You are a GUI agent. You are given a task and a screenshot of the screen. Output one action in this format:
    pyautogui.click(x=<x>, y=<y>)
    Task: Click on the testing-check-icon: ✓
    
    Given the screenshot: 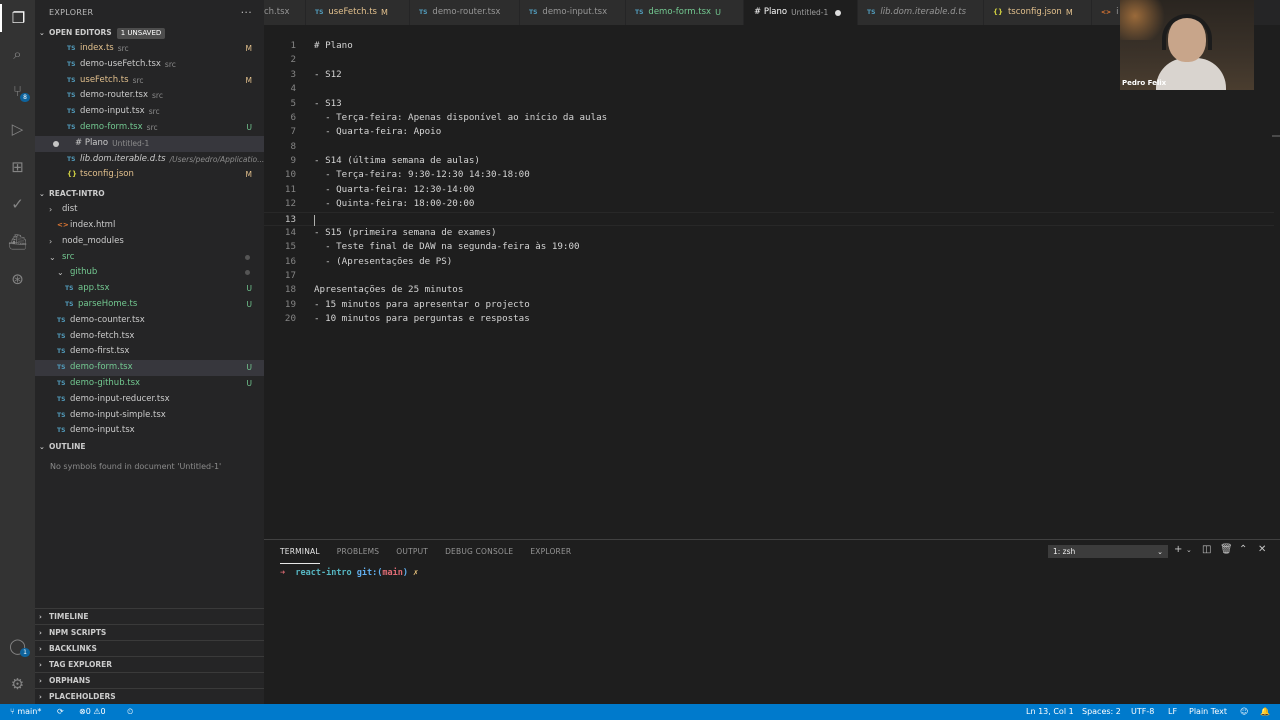 What is the action you would take?
    pyautogui.click(x=17, y=204)
    